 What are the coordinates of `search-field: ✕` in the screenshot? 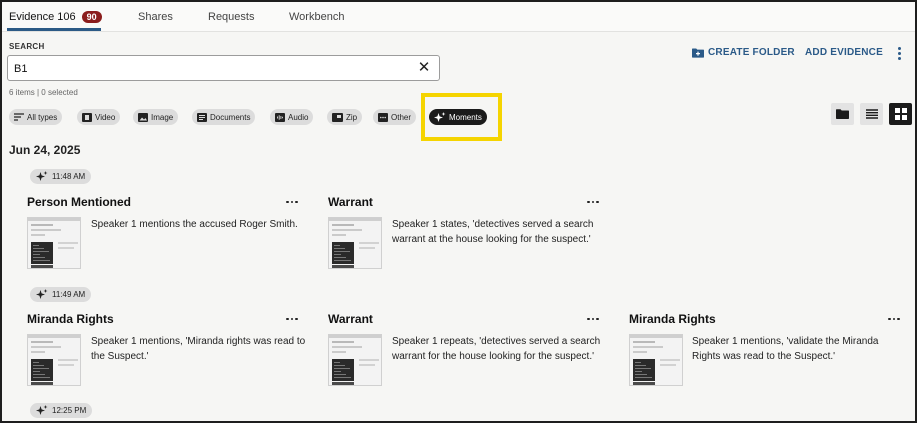 It's located at (223, 68).